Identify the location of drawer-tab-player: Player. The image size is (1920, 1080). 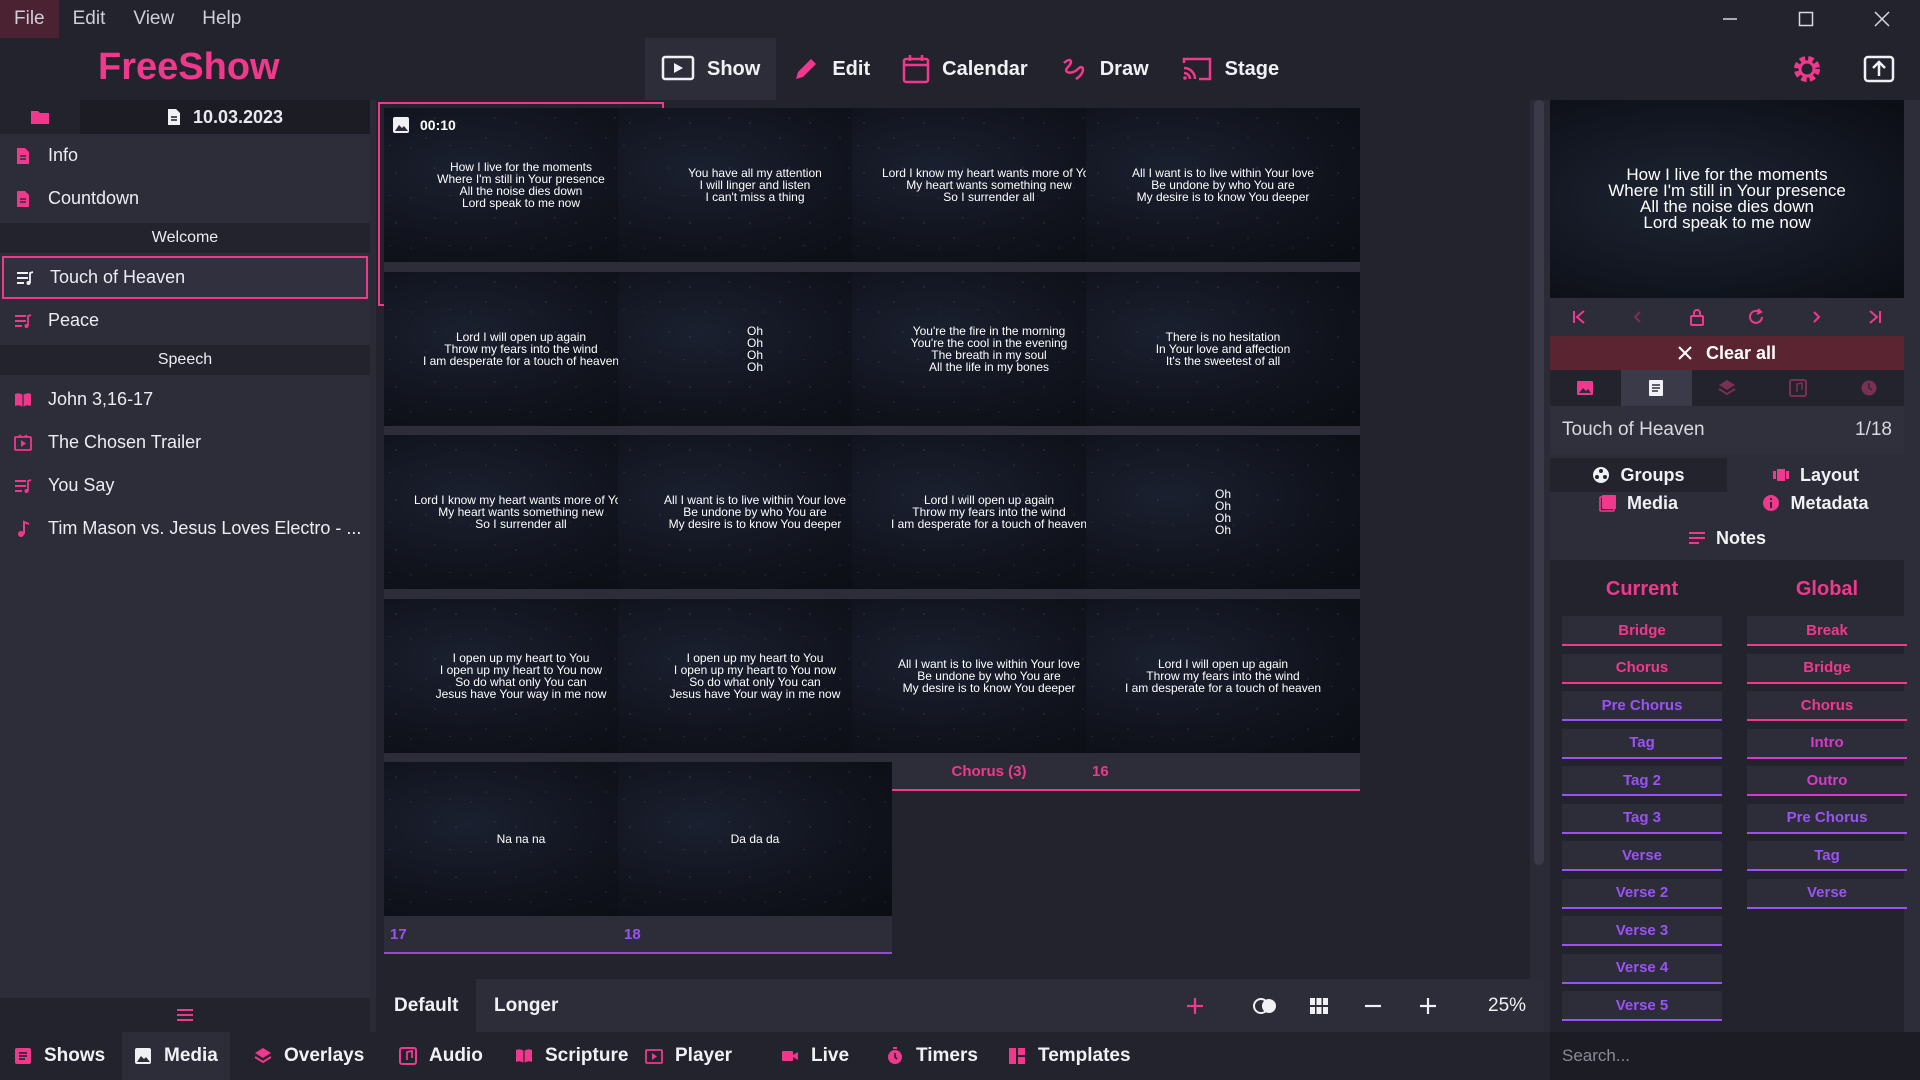
(688, 1056).